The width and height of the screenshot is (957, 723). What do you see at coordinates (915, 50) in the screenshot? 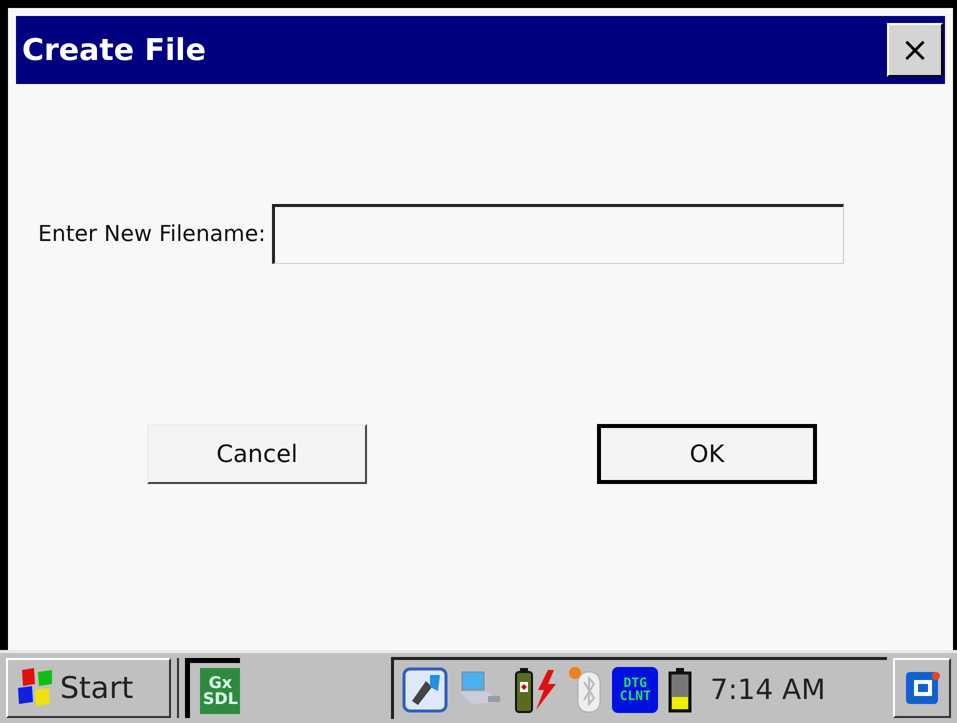
I see `close-button: ×` at bounding box center [915, 50].